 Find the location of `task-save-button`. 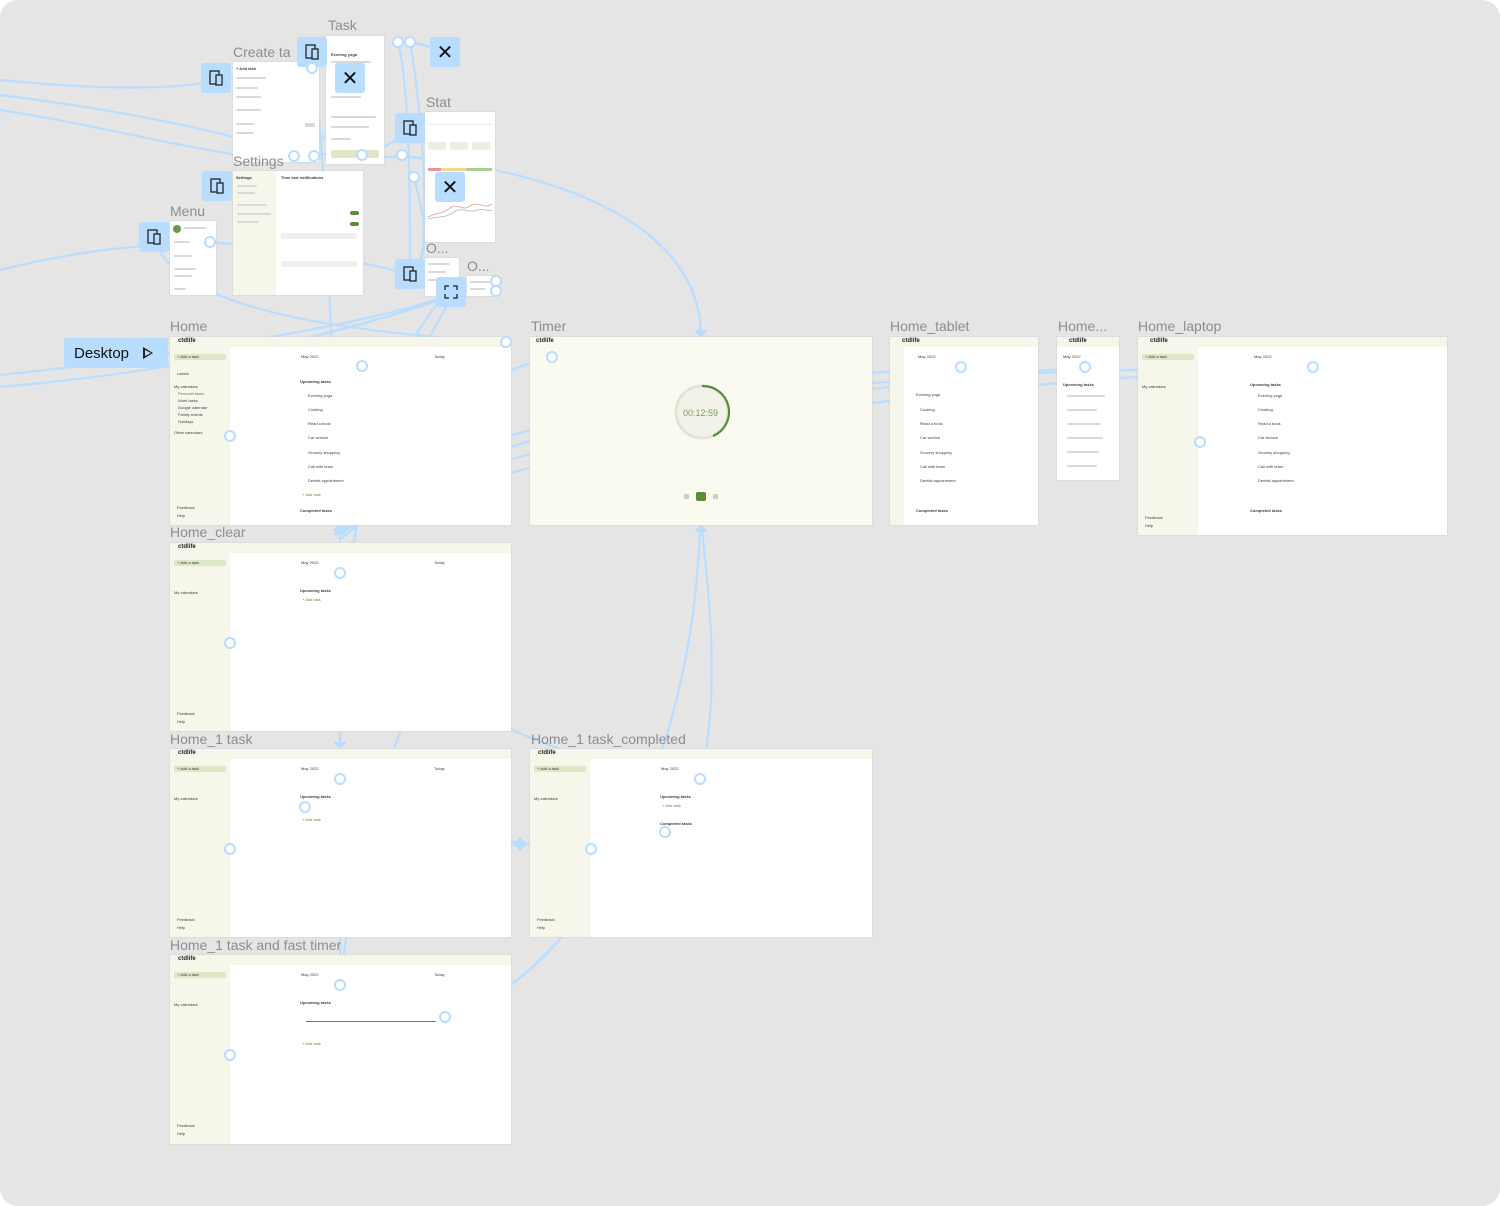

task-save-button is located at coordinates (355, 154).